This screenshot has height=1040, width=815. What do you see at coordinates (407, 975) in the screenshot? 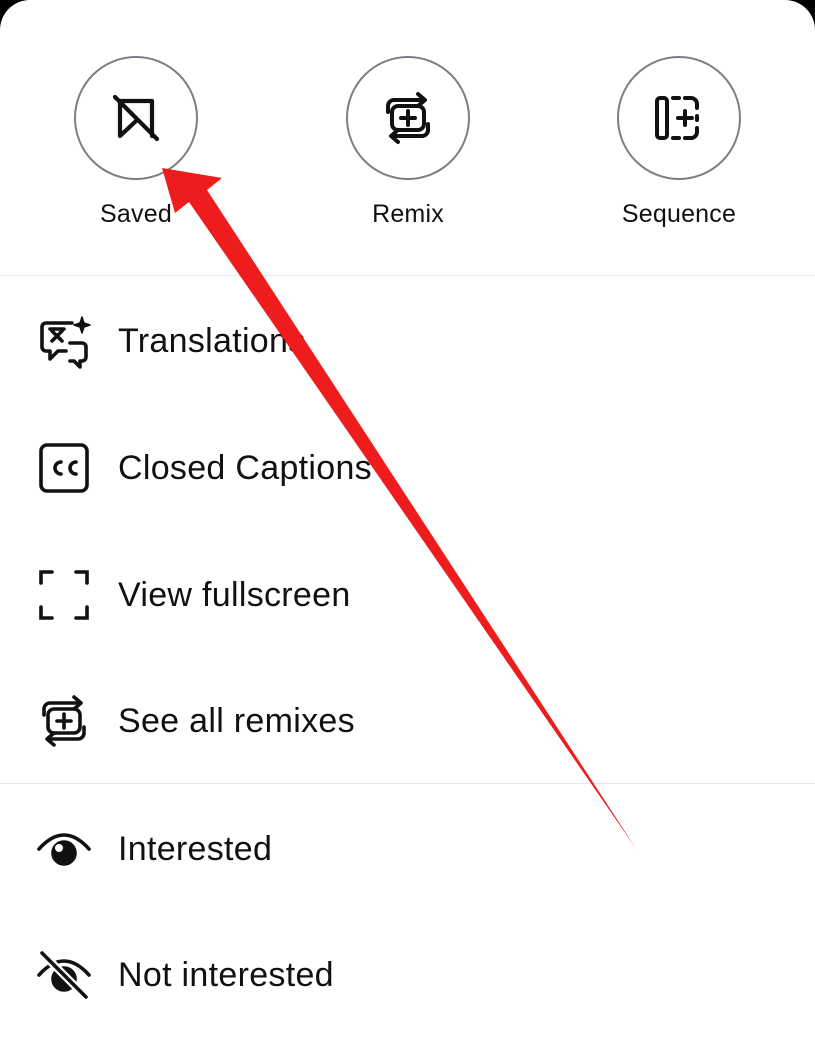
I see `menu-item-not-interested: Not interested` at bounding box center [407, 975].